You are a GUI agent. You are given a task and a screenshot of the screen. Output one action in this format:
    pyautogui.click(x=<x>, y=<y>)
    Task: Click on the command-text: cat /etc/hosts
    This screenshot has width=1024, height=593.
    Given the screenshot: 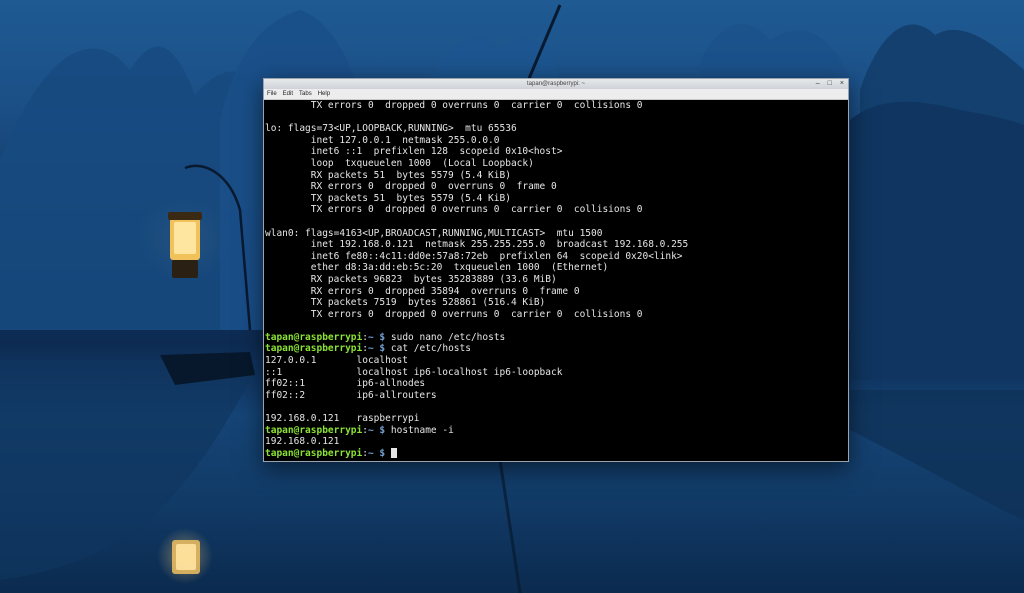 What is the action you would take?
    pyautogui.click(x=430, y=349)
    